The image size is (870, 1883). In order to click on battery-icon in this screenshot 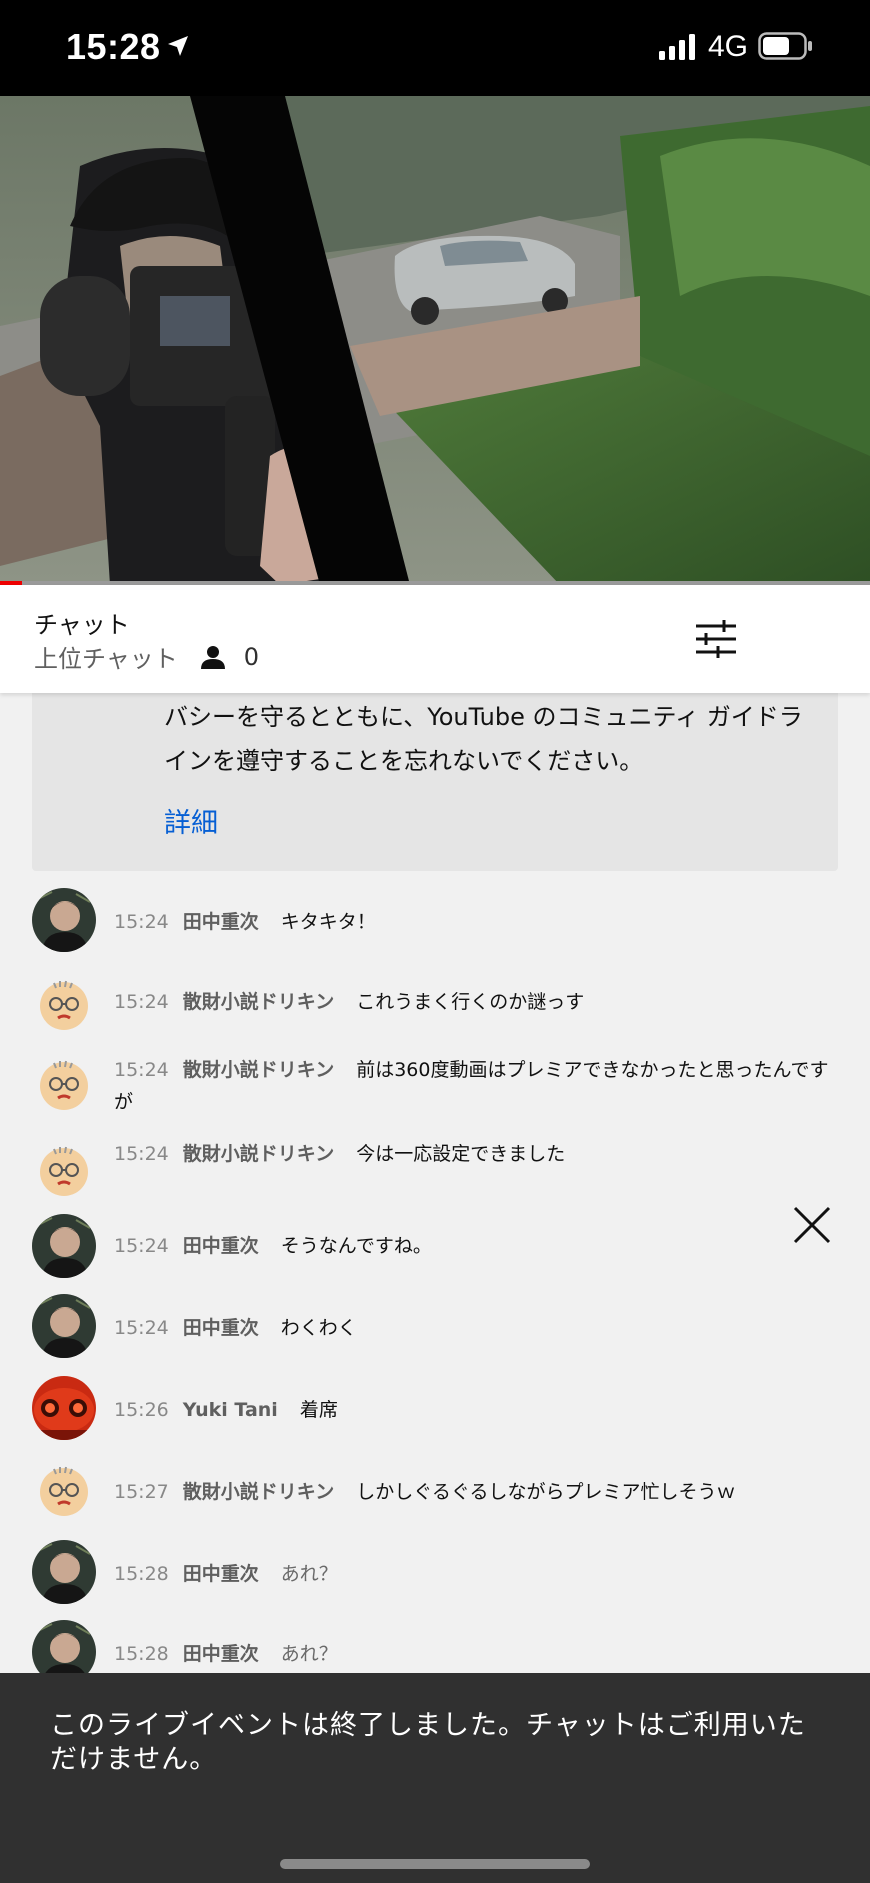, I will do `click(786, 48)`.